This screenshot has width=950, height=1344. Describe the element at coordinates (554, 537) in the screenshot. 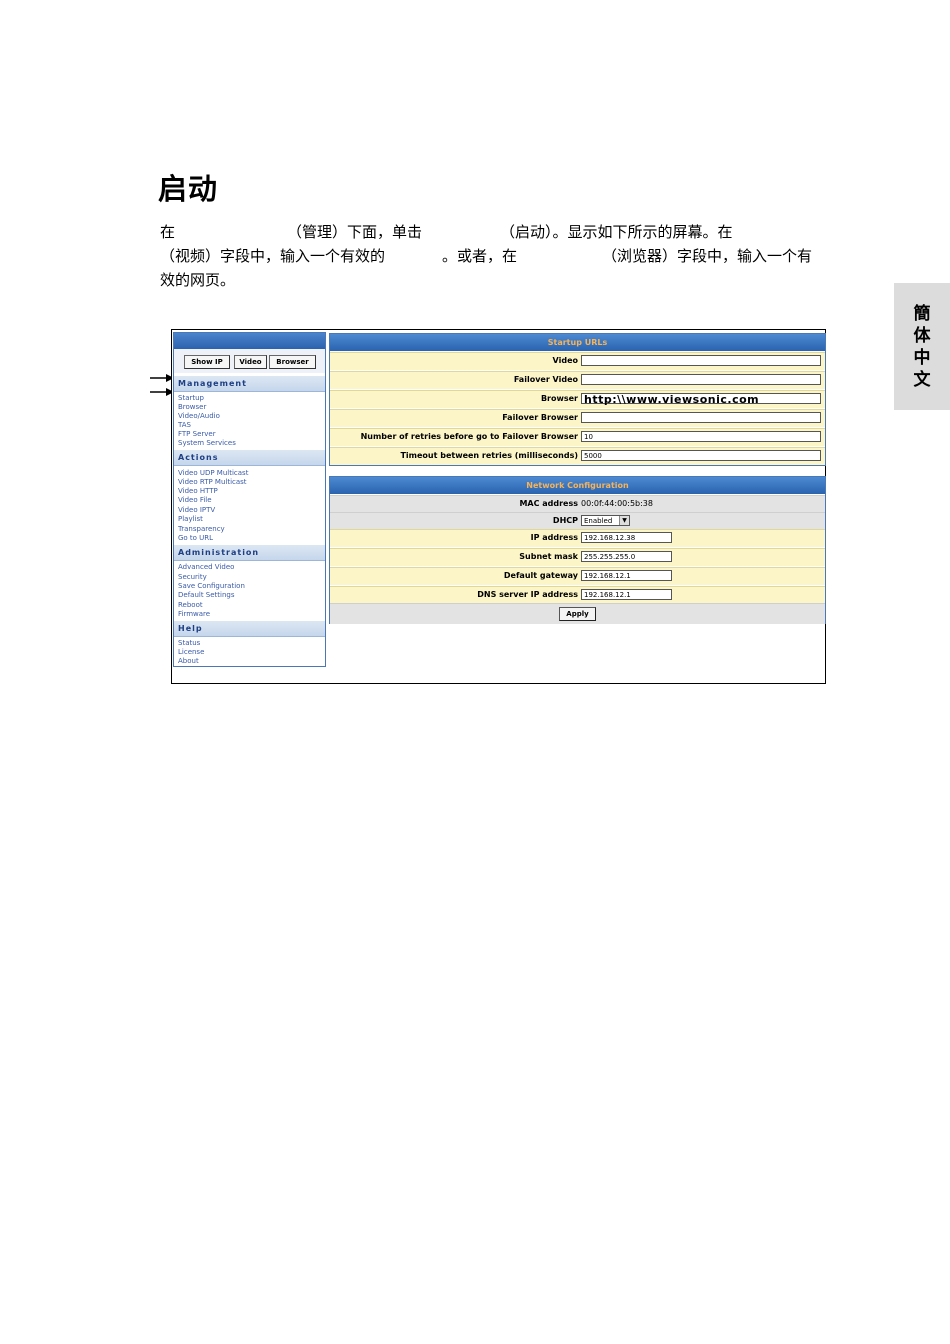

I see `ip-label: IP address` at that location.